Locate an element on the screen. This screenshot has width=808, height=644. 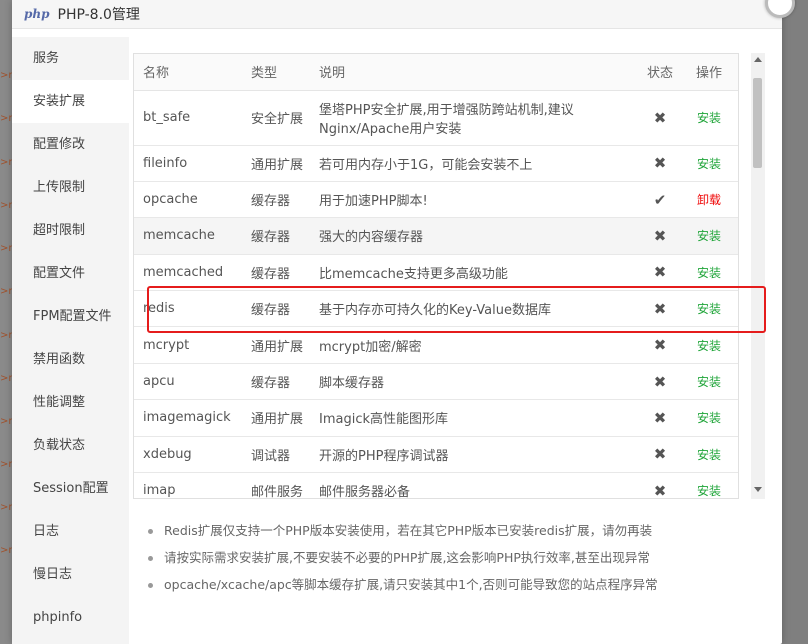
extension-name: xdebug is located at coordinates (167, 454).